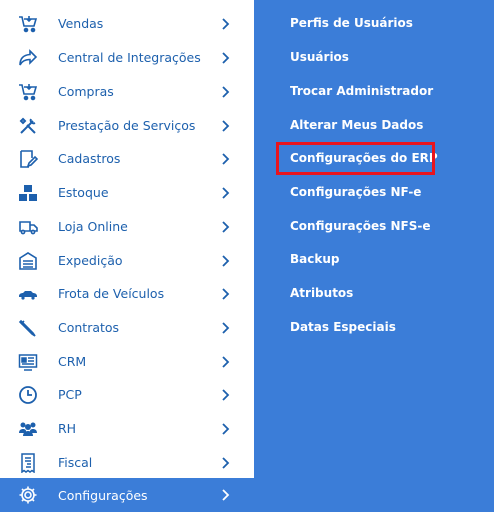  What do you see at coordinates (90, 261) in the screenshot?
I see `menu-item-label: Expedição` at bounding box center [90, 261].